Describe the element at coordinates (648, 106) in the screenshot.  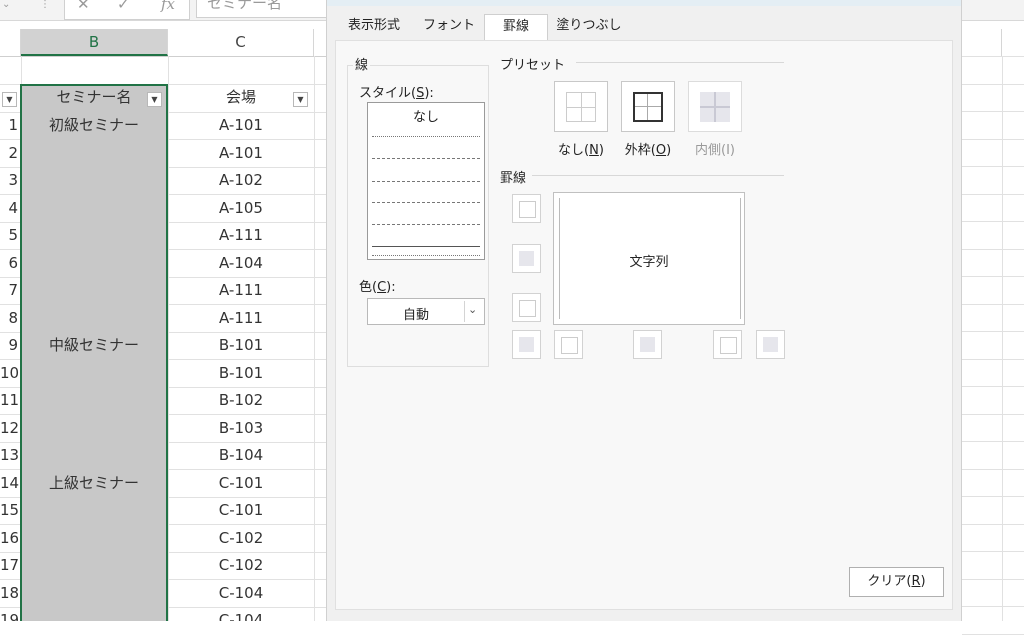
I see `preset-outline-button` at that location.